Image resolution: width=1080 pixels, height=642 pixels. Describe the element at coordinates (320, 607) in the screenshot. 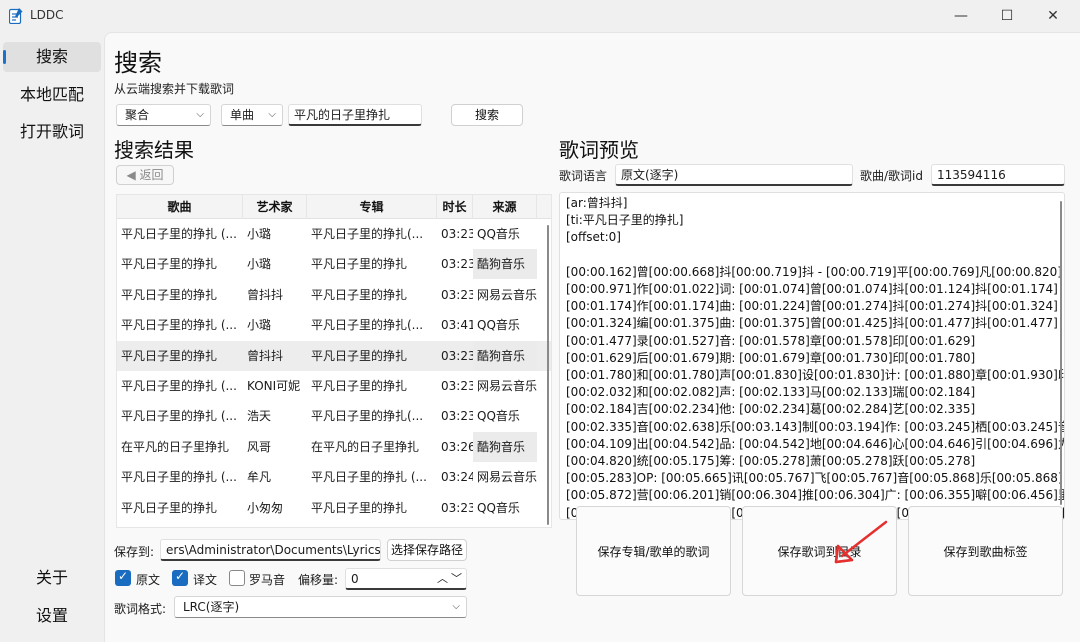

I see `lyrics-format-select: LRC(逐字) ⌵` at that location.